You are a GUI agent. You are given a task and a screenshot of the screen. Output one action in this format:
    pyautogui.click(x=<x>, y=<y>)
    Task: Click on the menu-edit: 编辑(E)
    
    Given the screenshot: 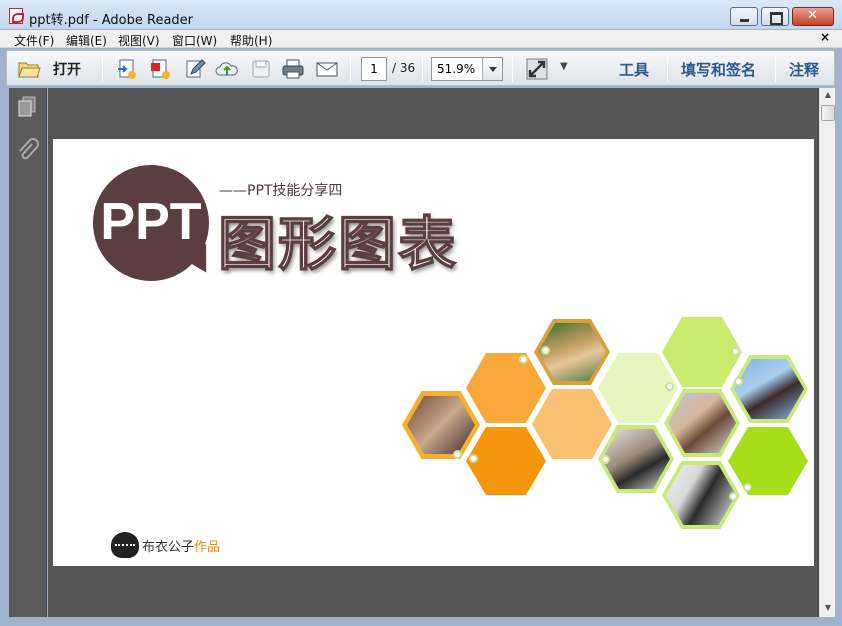 What is the action you would take?
    pyautogui.click(x=86, y=40)
    